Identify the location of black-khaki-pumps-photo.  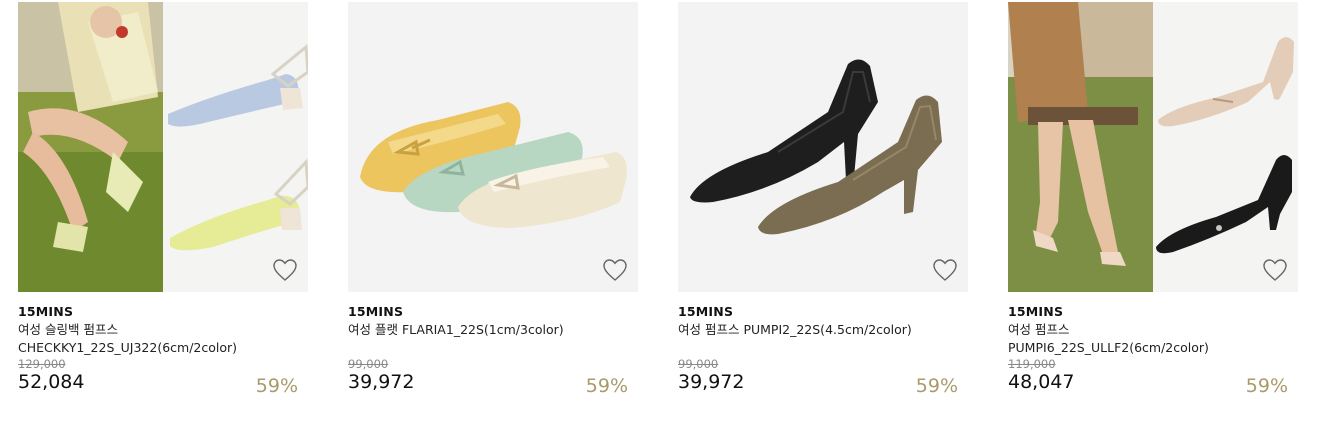
(823, 147).